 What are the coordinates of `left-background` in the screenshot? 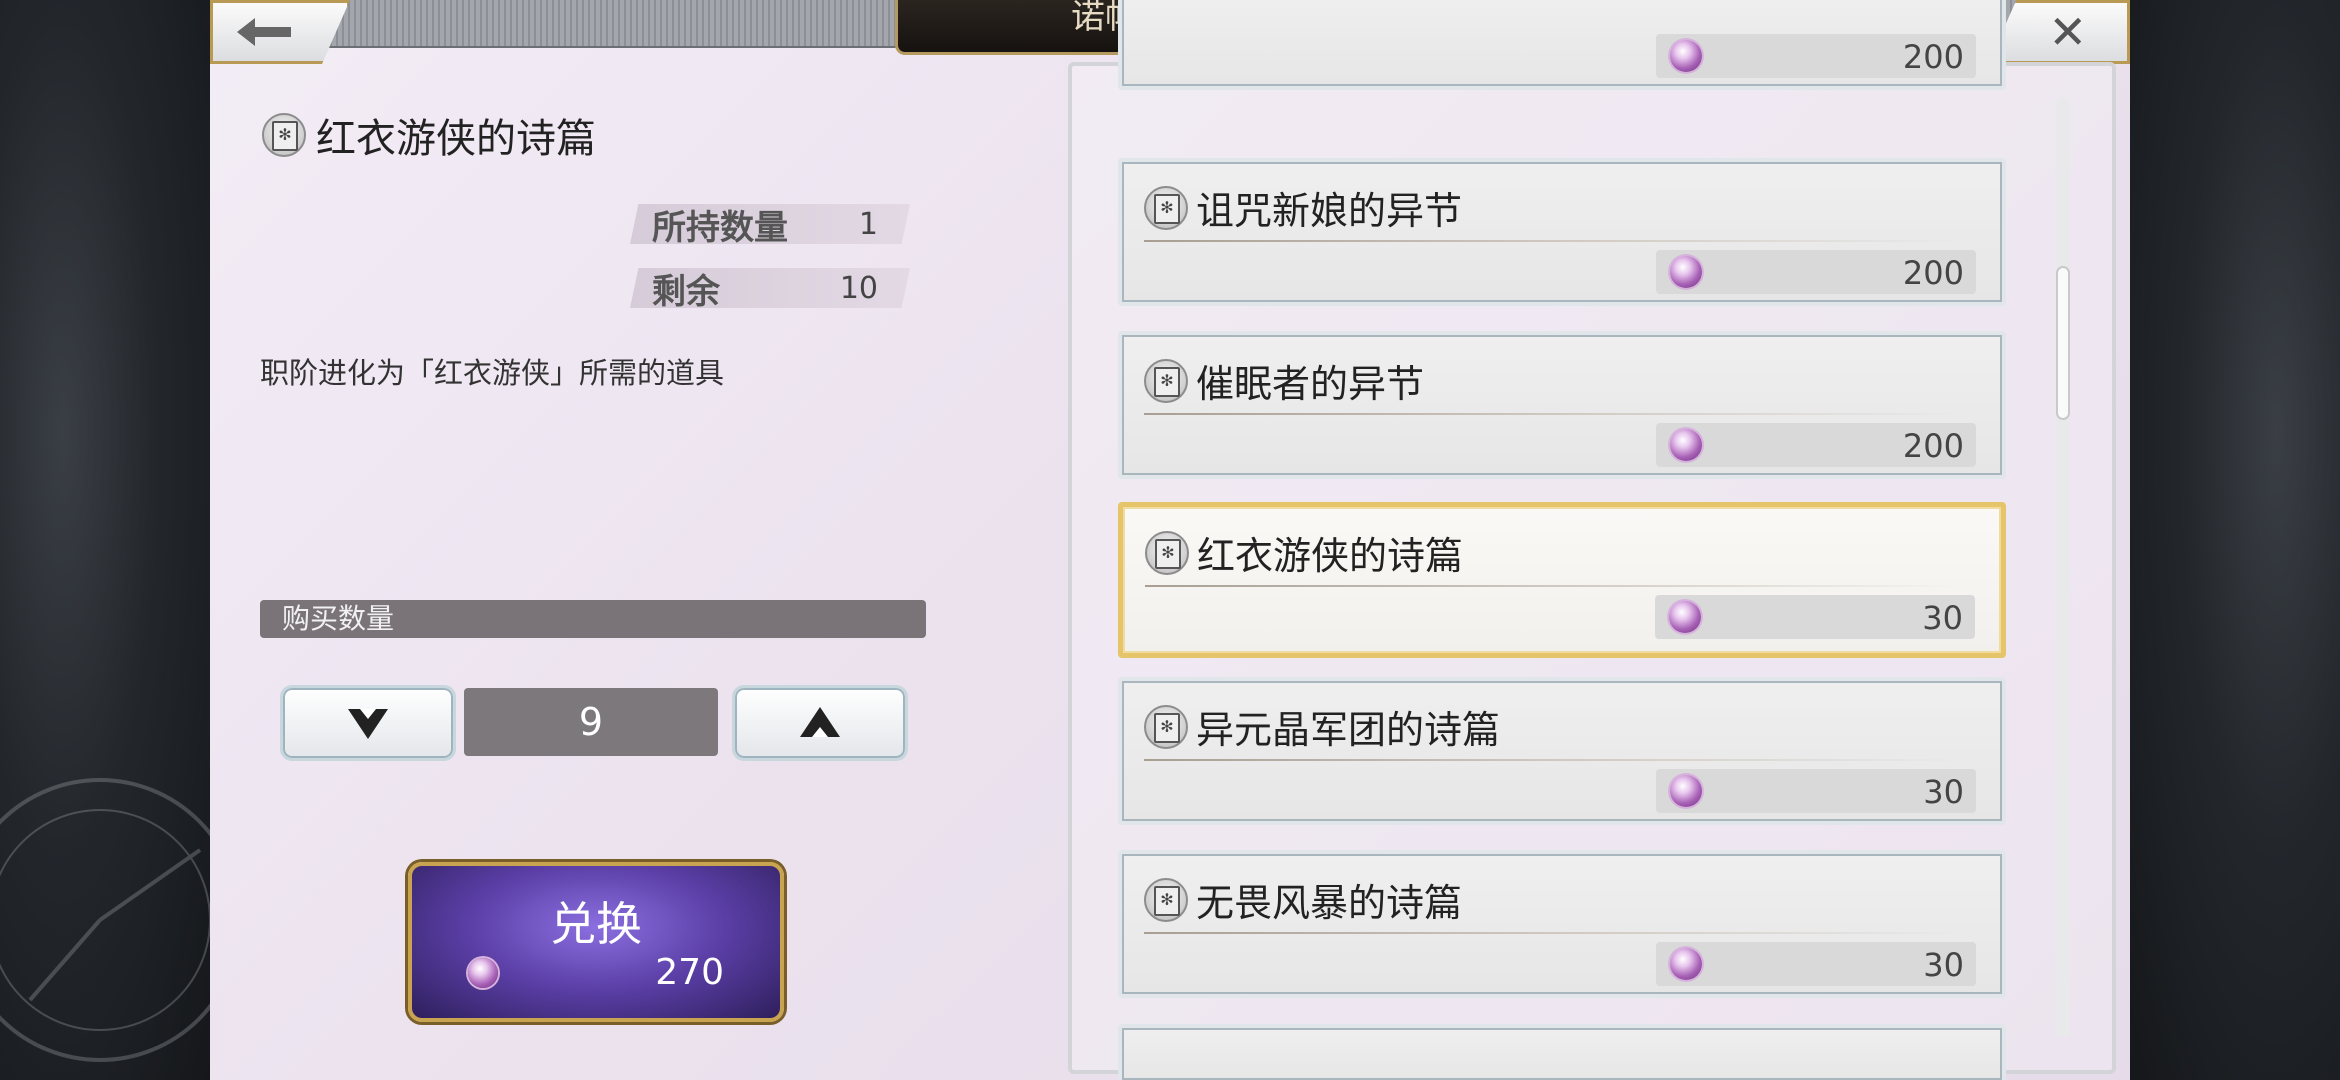 It's located at (121, 540).